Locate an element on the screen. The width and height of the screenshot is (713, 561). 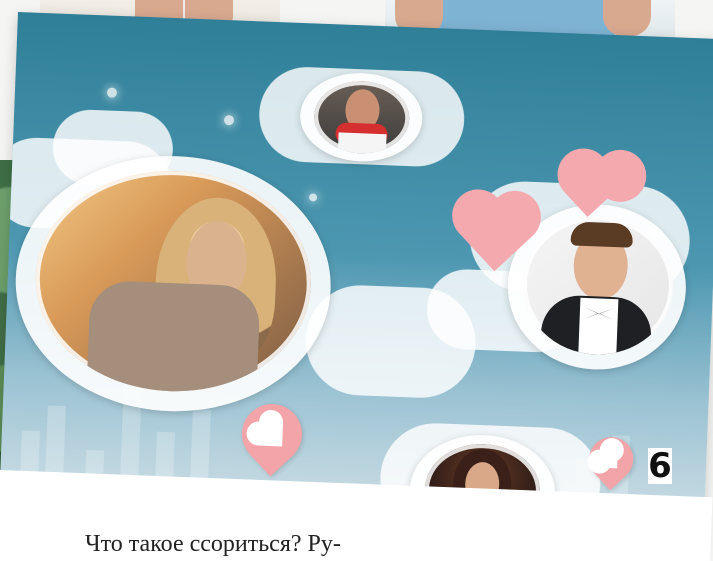
location-pin-heart is located at coordinates (272, 434).